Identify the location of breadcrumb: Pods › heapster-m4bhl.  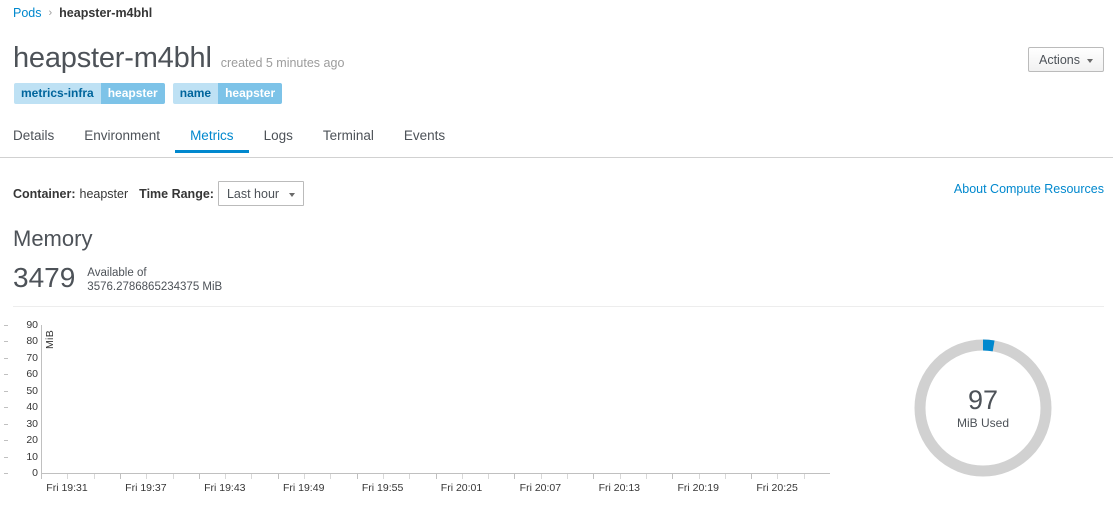
(82, 13).